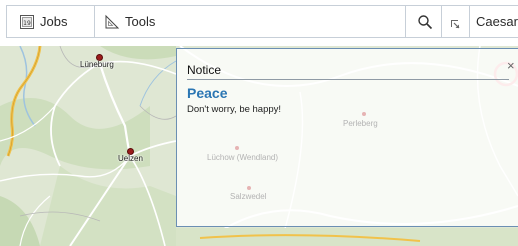 Image resolution: width=518 pixels, height=246 pixels. Describe the element at coordinates (140, 21) in the screenshot. I see `tools-label: Tools` at that location.